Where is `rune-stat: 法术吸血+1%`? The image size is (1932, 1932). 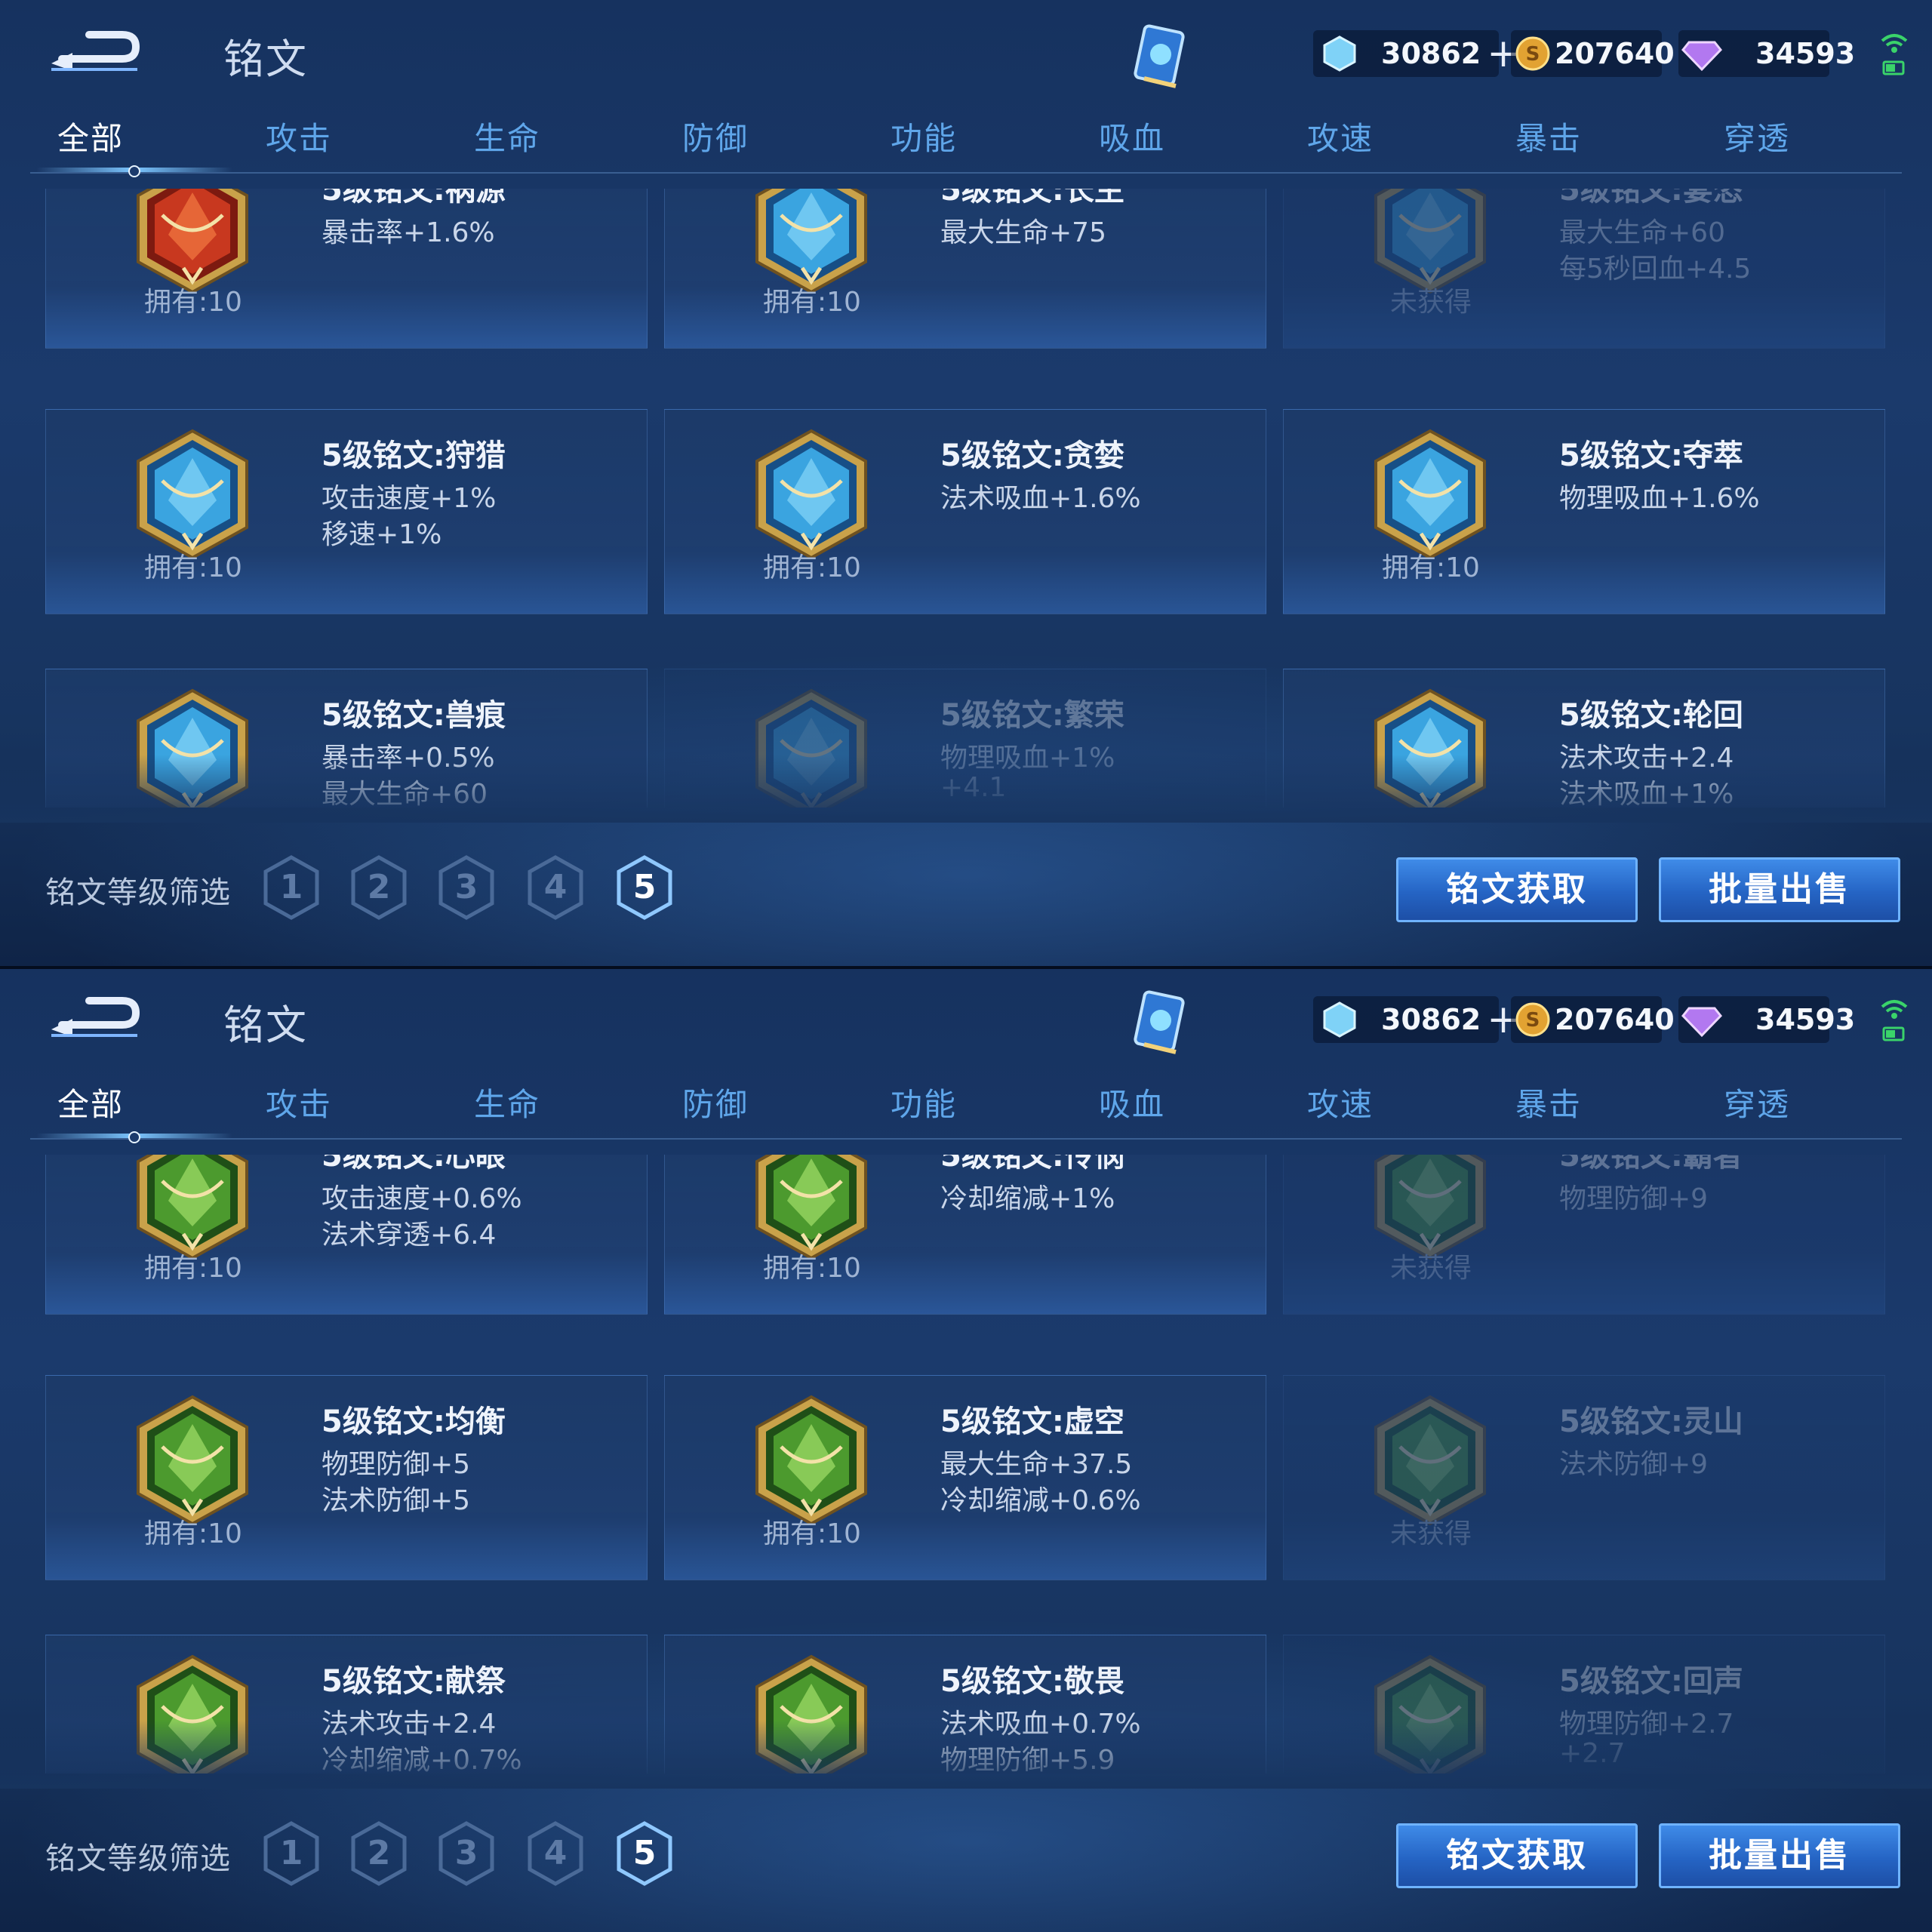
rune-stat: 法术吸血+1% is located at coordinates (1646, 793).